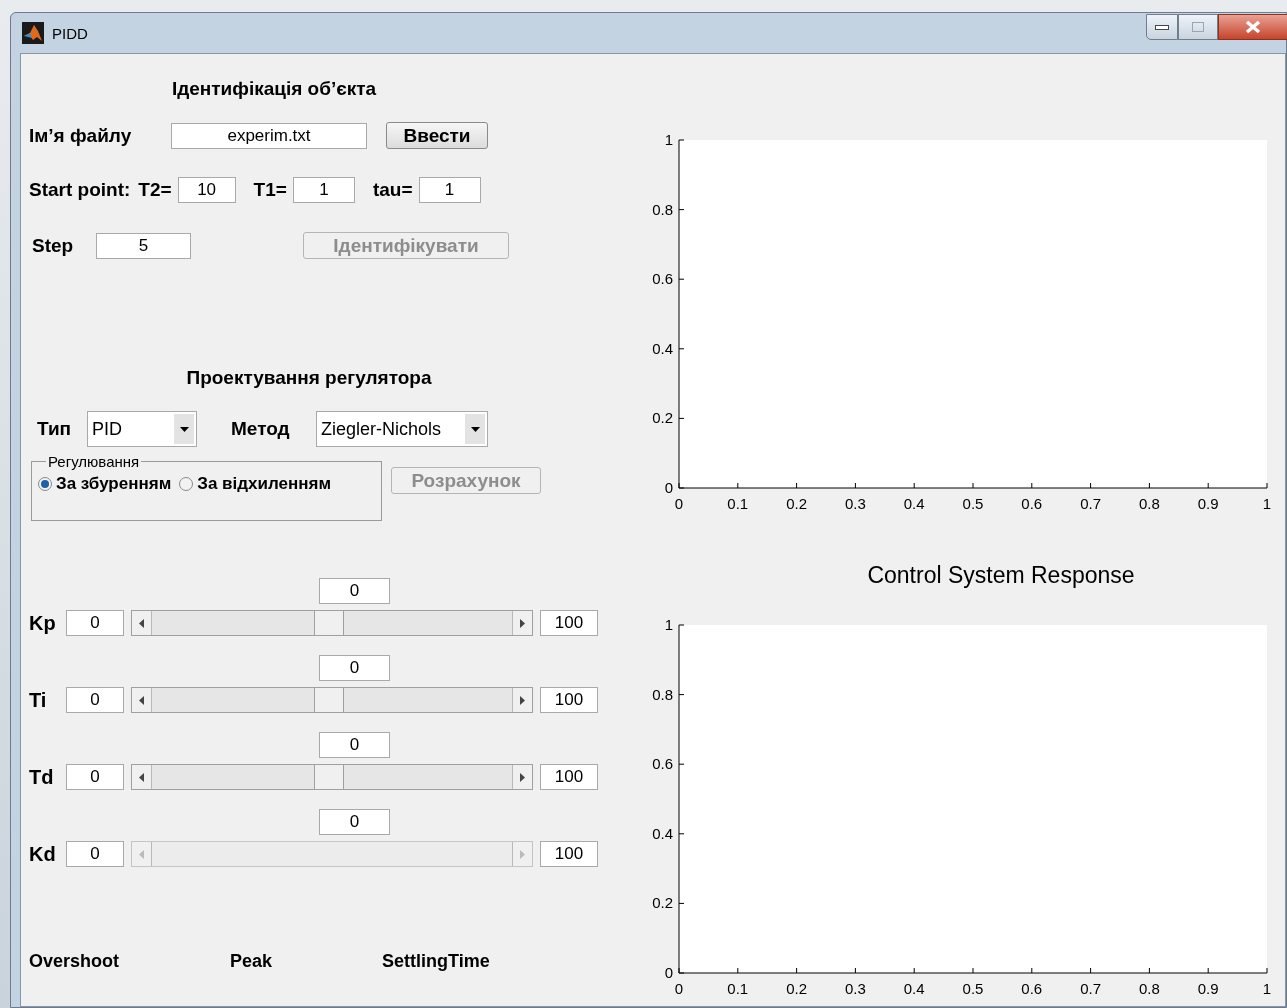 Image resolution: width=1287 pixels, height=1008 pixels. What do you see at coordinates (436, 961) in the screenshot?
I see `result-label: SettlingTime` at bounding box center [436, 961].